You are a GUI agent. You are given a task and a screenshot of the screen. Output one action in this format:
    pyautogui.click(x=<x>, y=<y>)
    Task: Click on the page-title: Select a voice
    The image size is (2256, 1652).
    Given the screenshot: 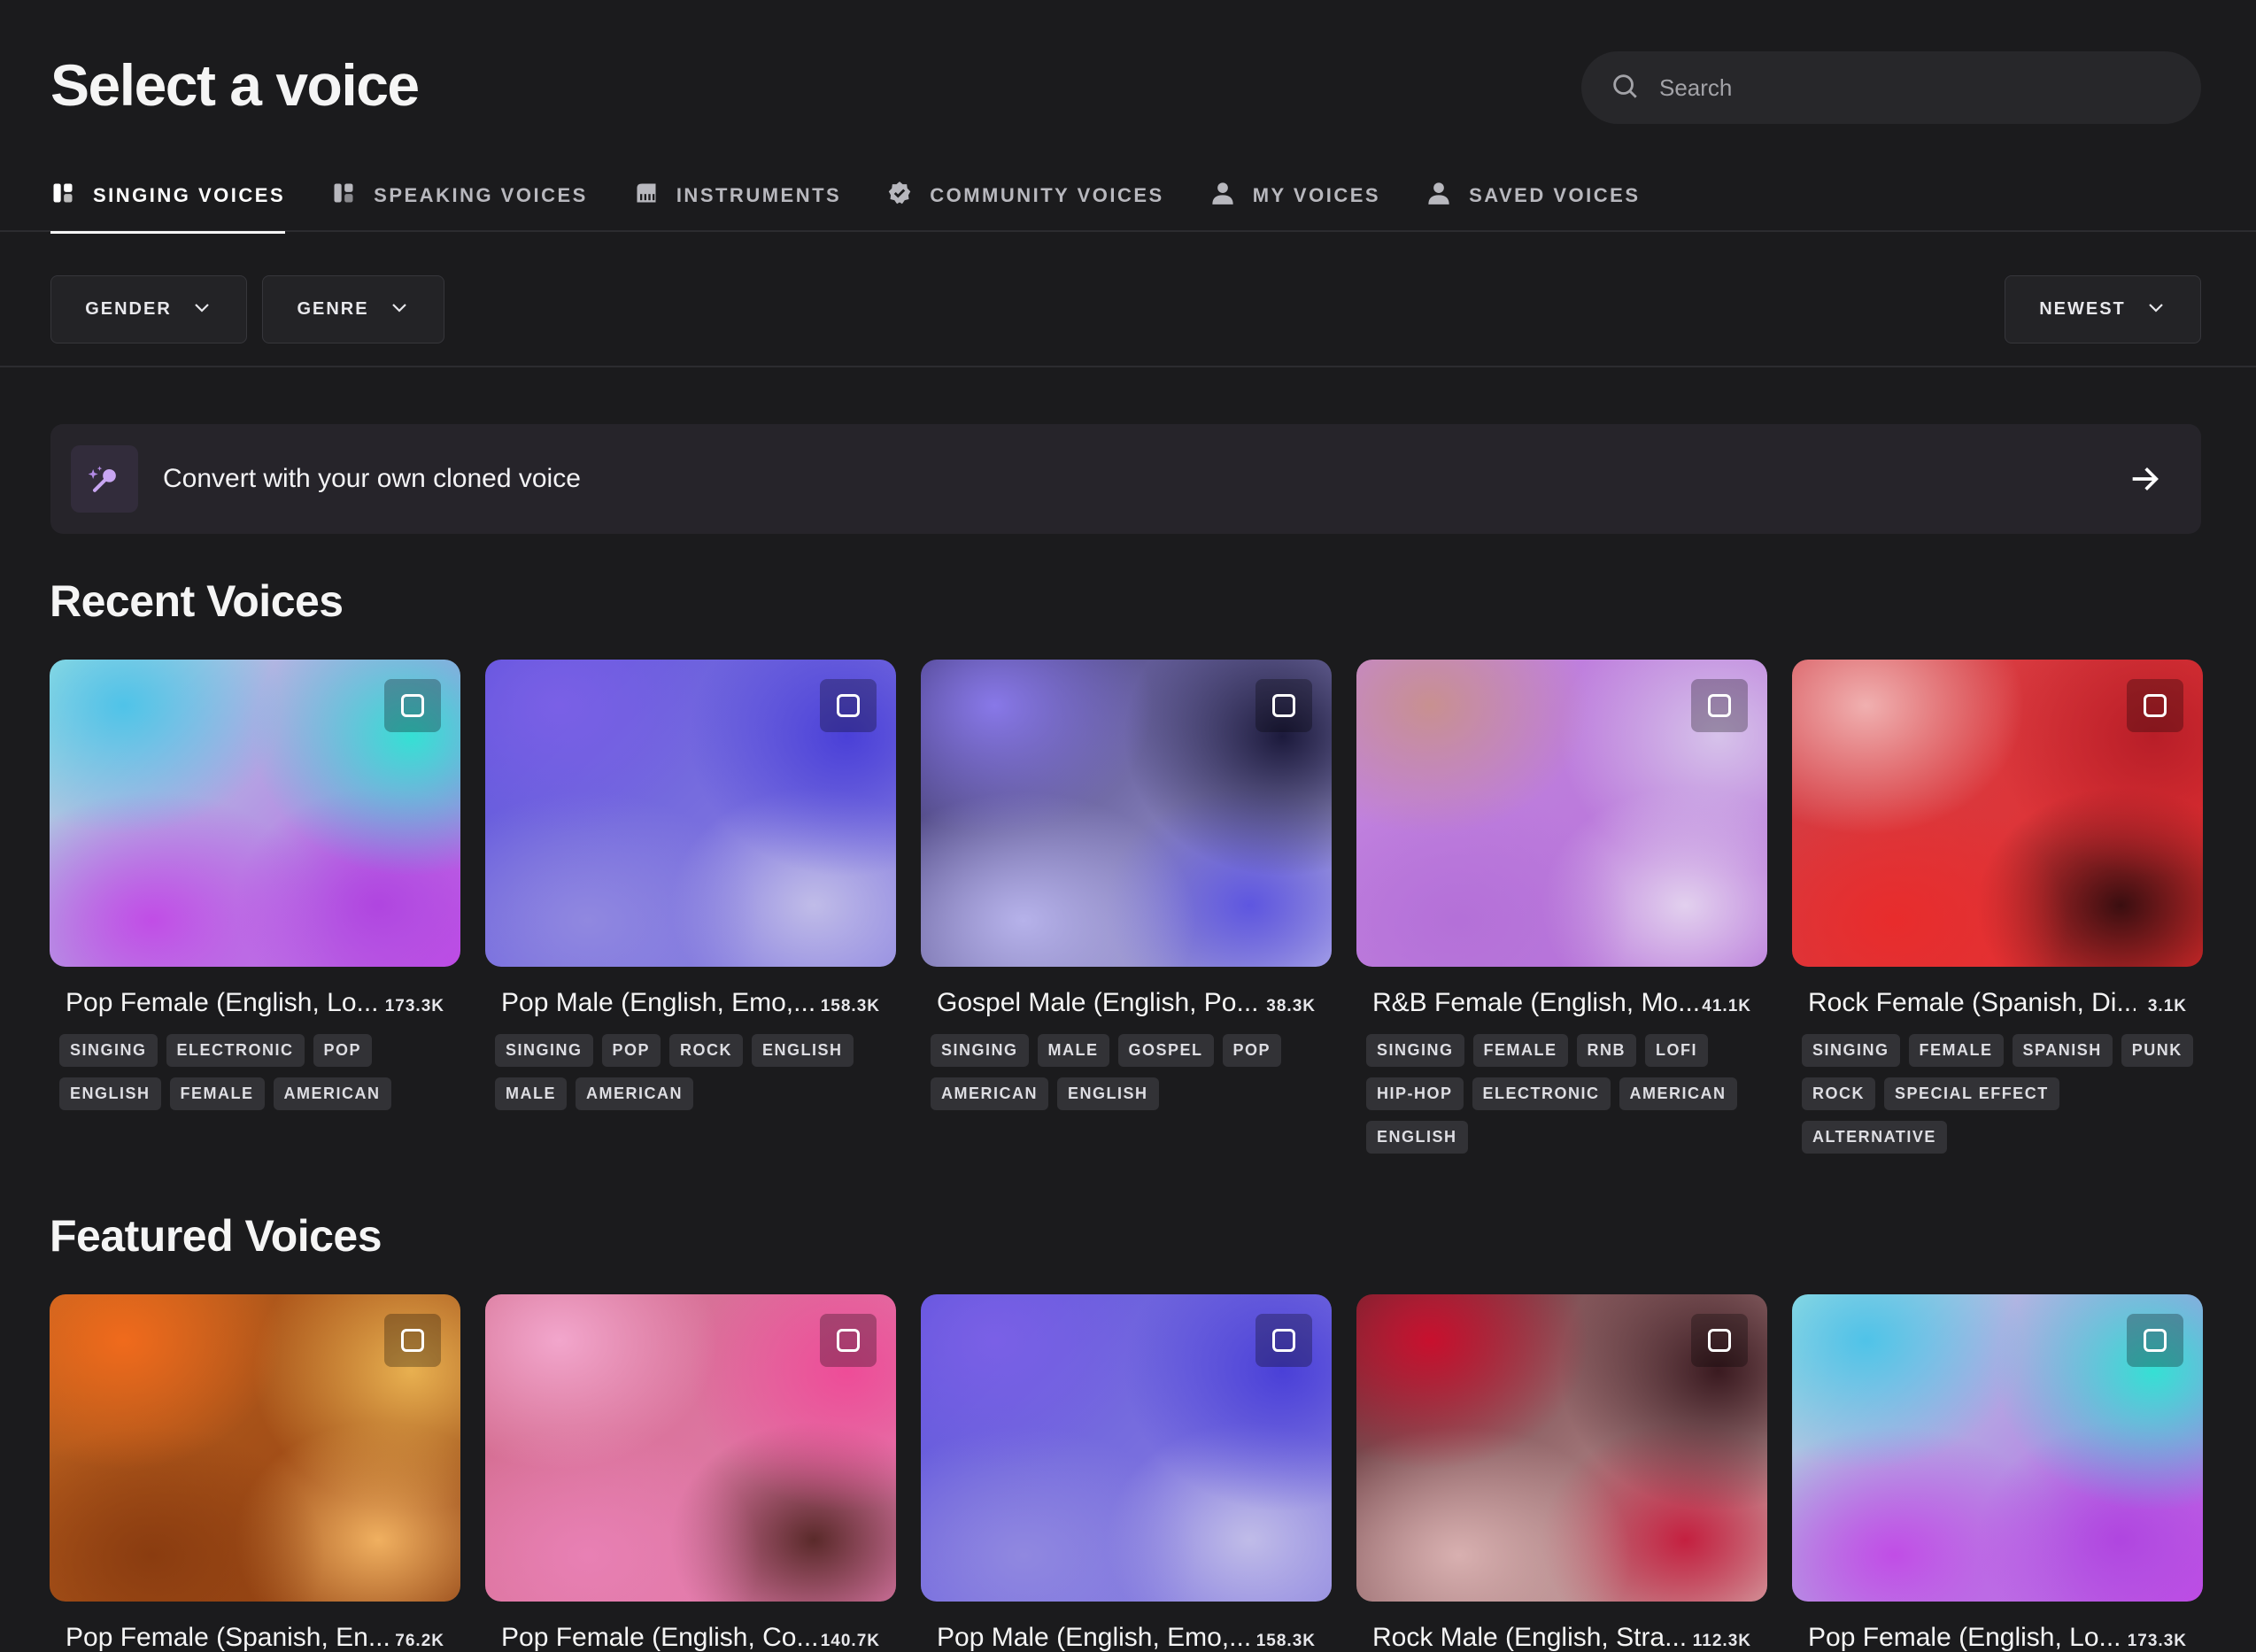 What is the action you would take?
    pyautogui.click(x=235, y=85)
    